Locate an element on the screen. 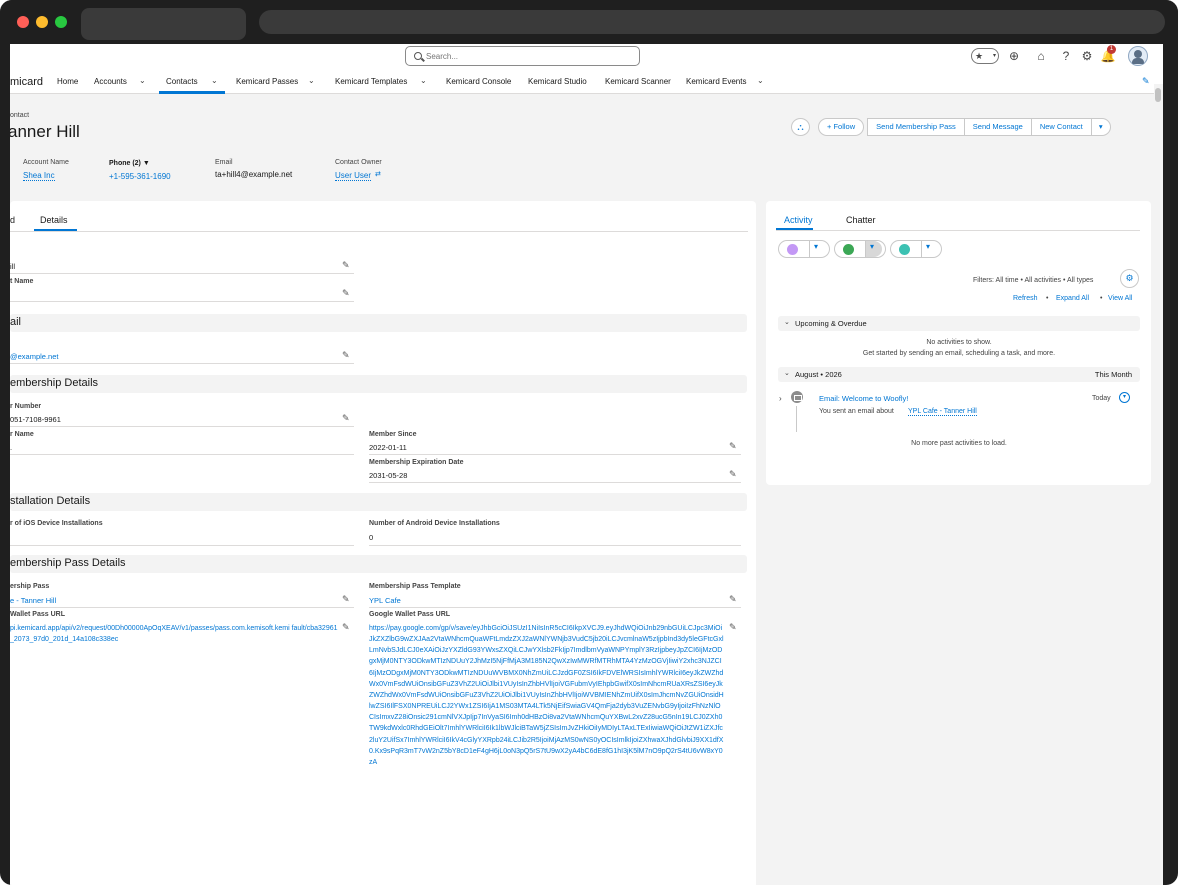 The image size is (1178, 885). timeline-line is located at coordinates (796, 419).